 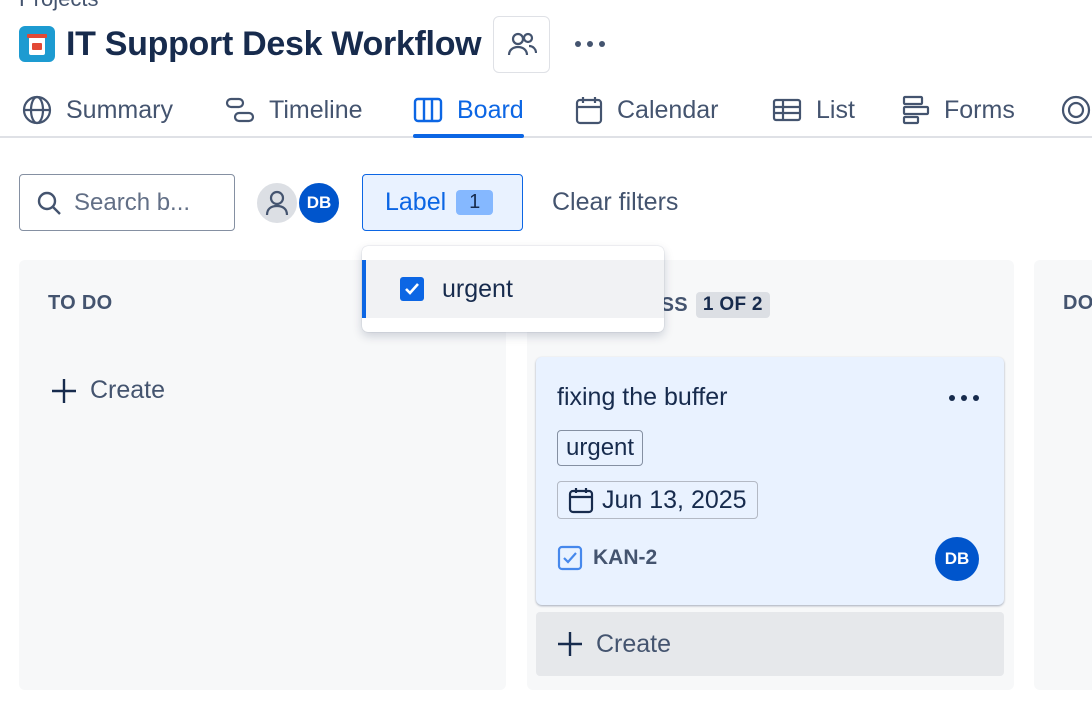 I want to click on card-assignee-avatar: DB, so click(x=957, y=559).